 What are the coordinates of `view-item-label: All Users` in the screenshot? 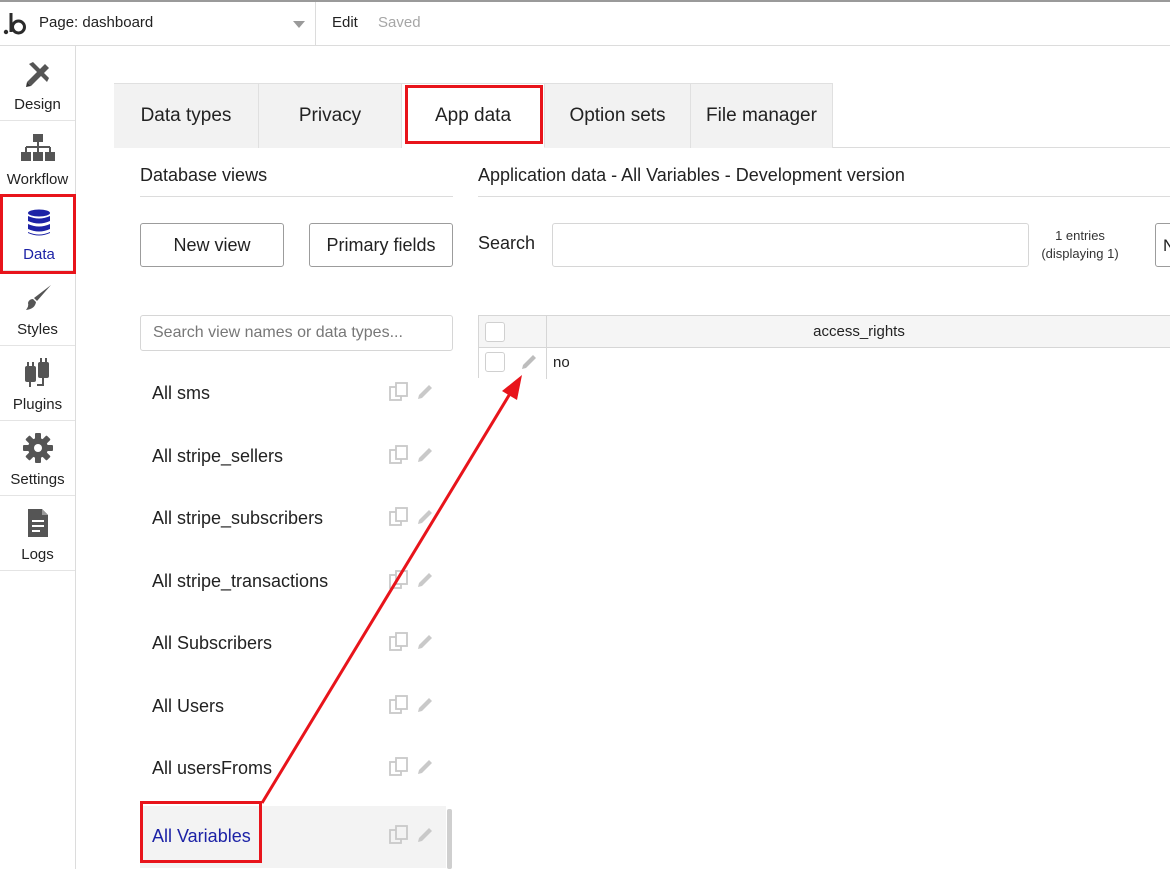 It's located at (188, 706).